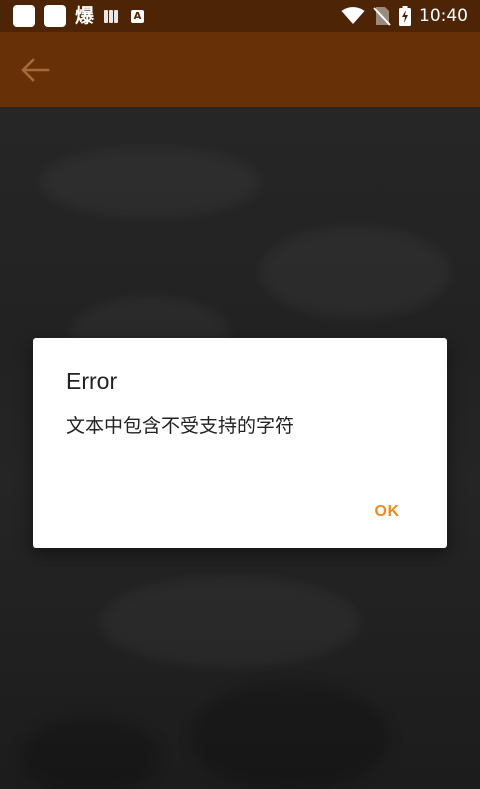 This screenshot has height=789, width=480. I want to click on book-icon, so click(111, 16).